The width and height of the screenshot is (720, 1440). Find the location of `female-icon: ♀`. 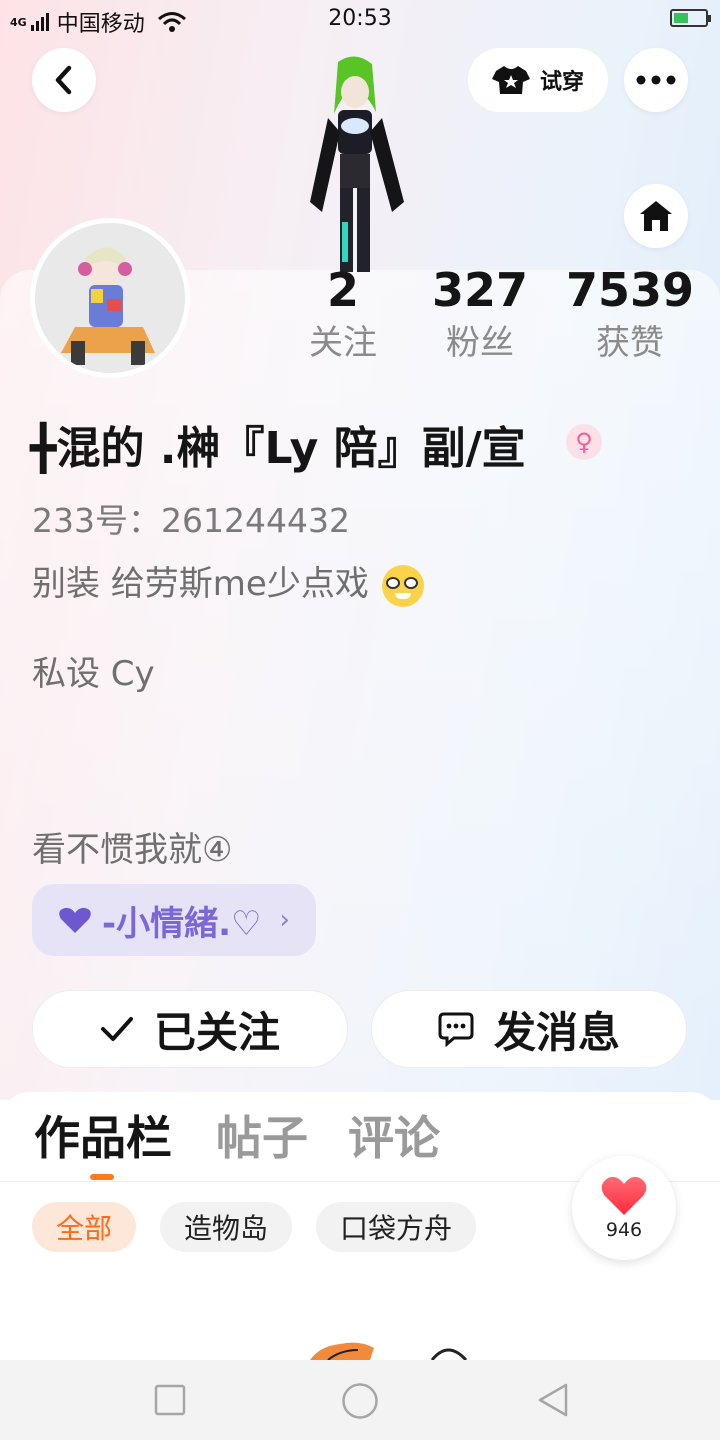

female-icon: ♀ is located at coordinates (584, 442).